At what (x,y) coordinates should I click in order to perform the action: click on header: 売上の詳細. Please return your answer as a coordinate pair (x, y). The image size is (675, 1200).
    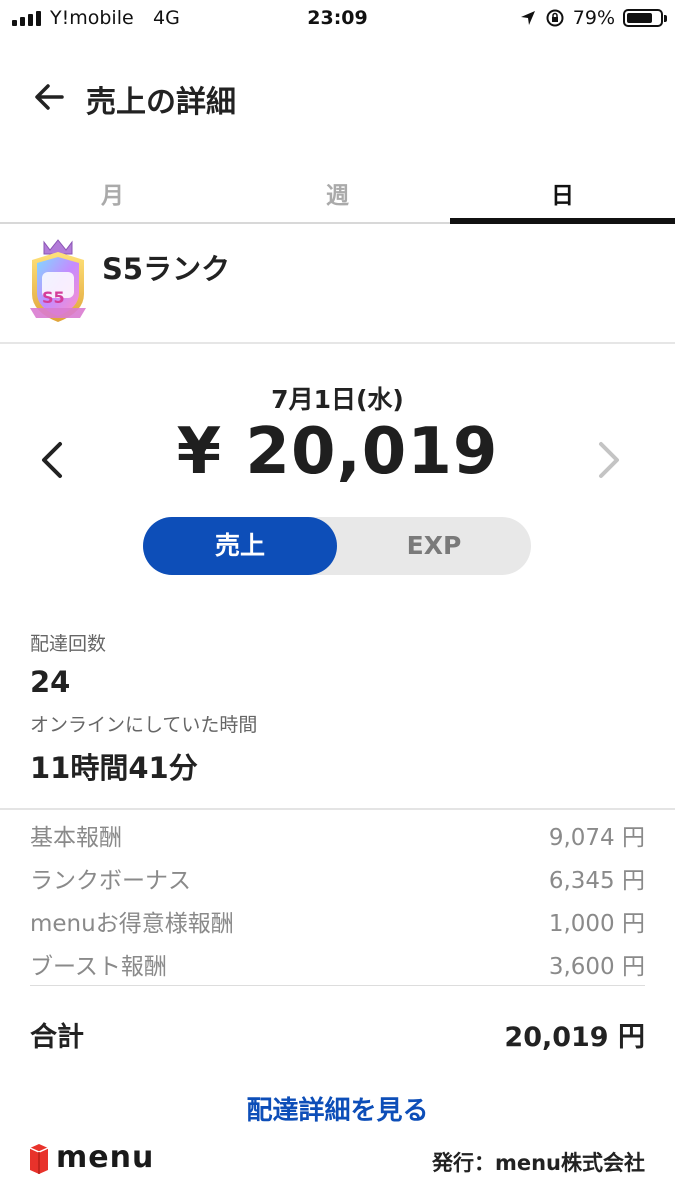
    Looking at the image, I should click on (337, 97).